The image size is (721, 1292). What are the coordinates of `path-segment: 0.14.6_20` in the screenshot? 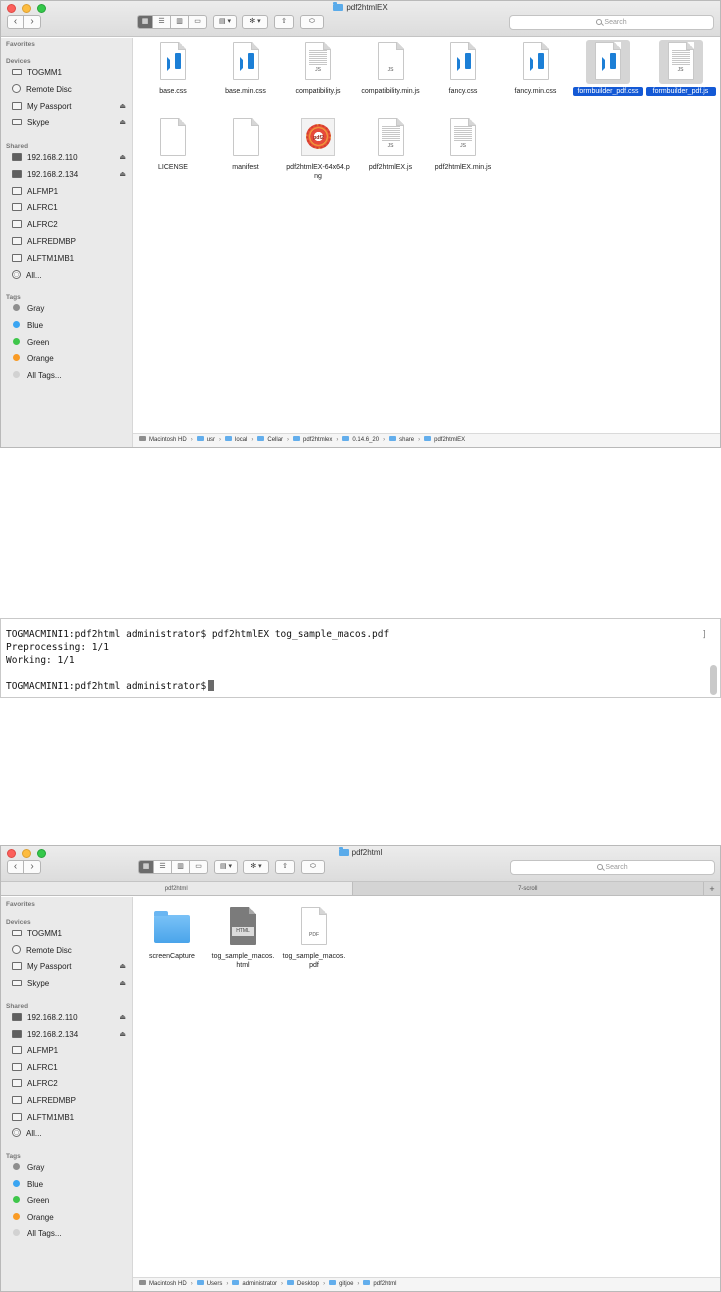 It's located at (360, 440).